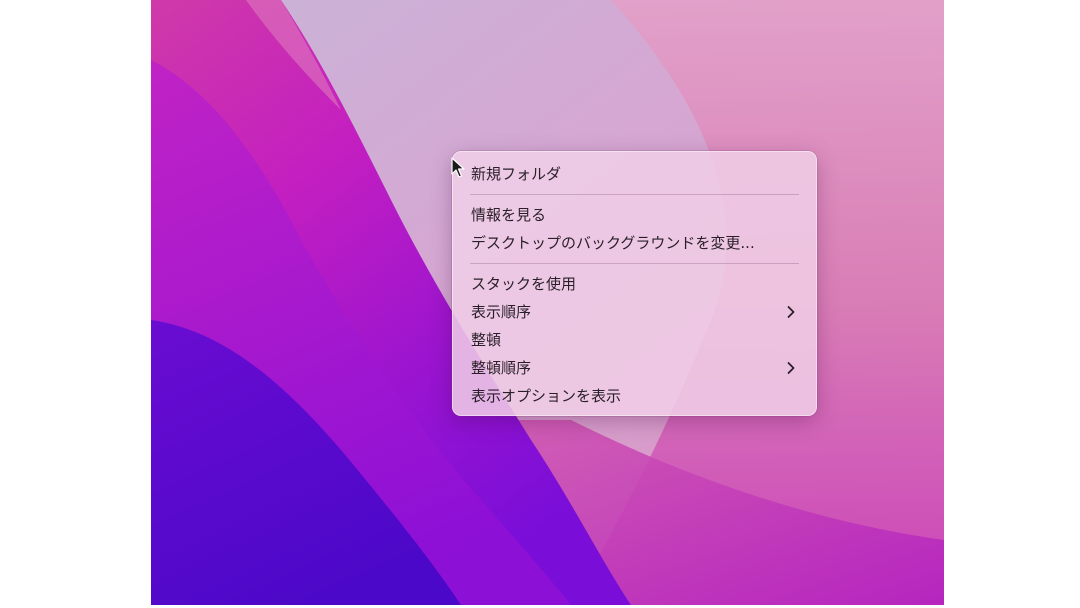 This screenshot has height=608, width=1080. I want to click on menu-item-label: 整頓順序, so click(501, 368).